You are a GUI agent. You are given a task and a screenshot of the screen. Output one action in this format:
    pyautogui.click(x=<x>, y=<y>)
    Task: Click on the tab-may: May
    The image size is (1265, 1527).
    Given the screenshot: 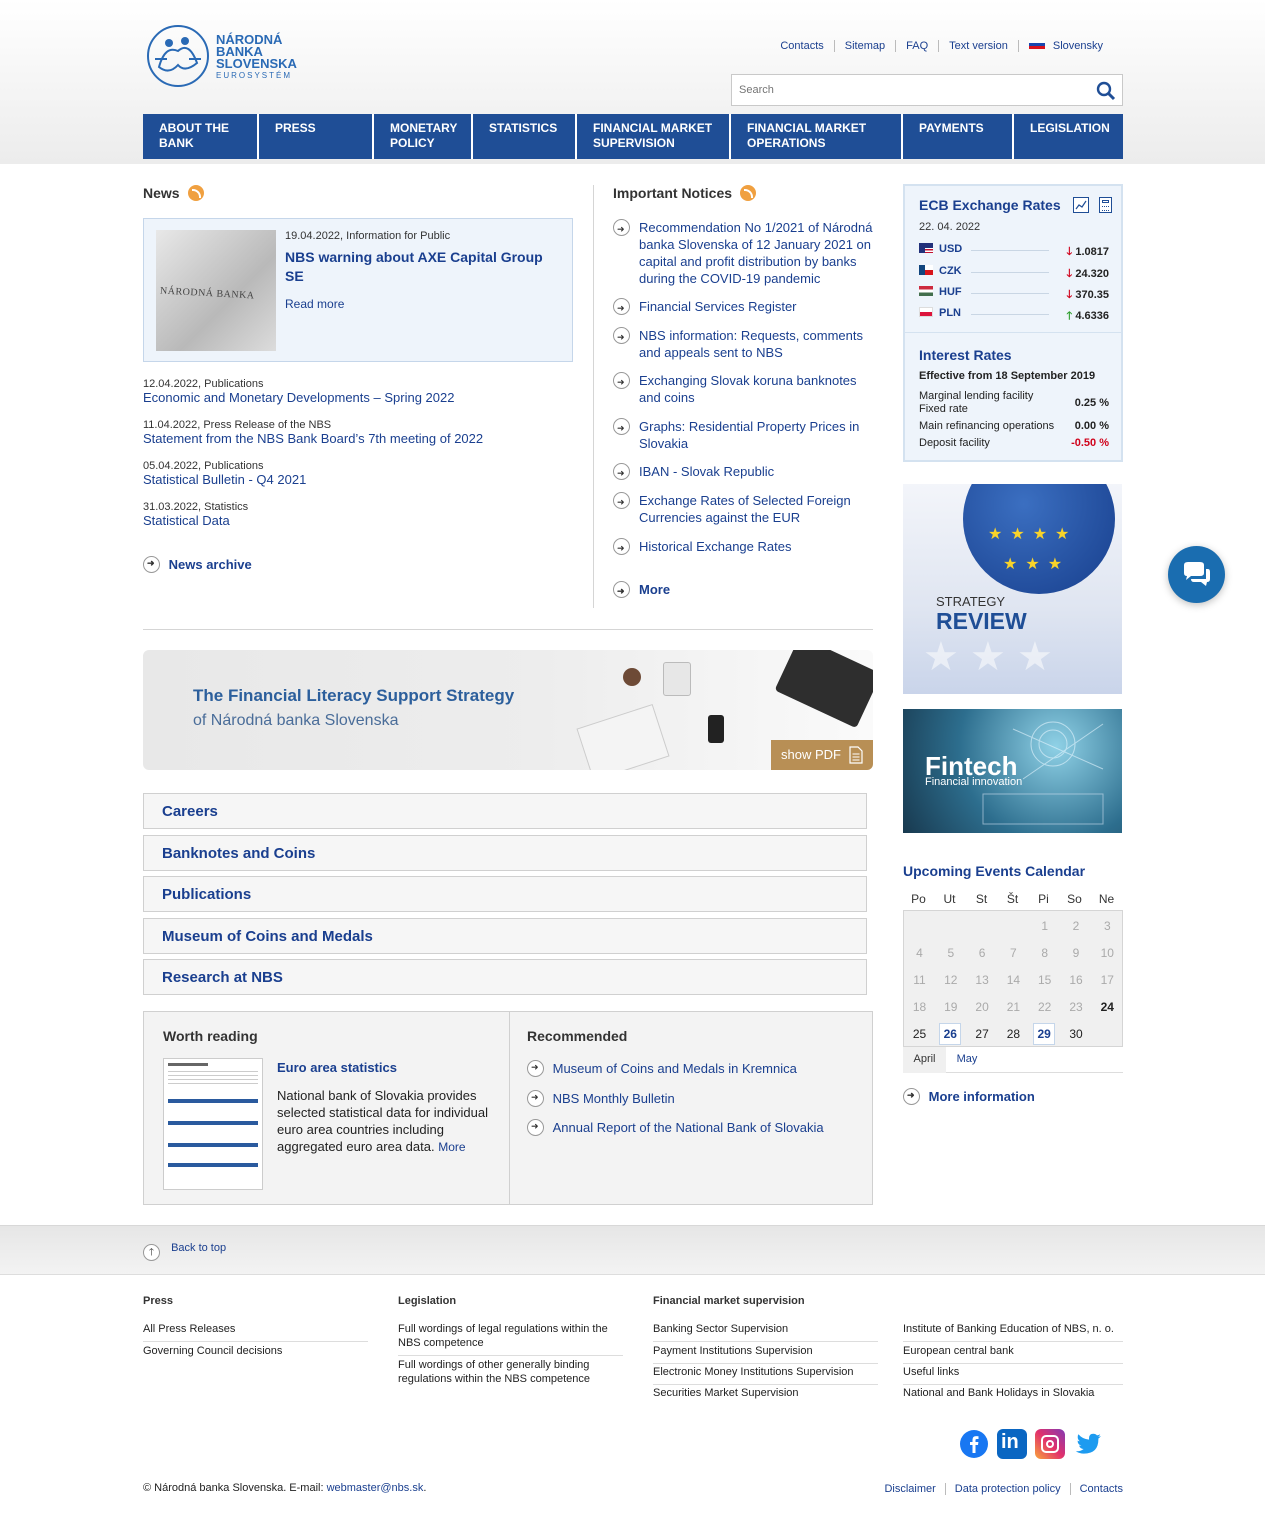 What is the action you would take?
    pyautogui.click(x=967, y=1060)
    